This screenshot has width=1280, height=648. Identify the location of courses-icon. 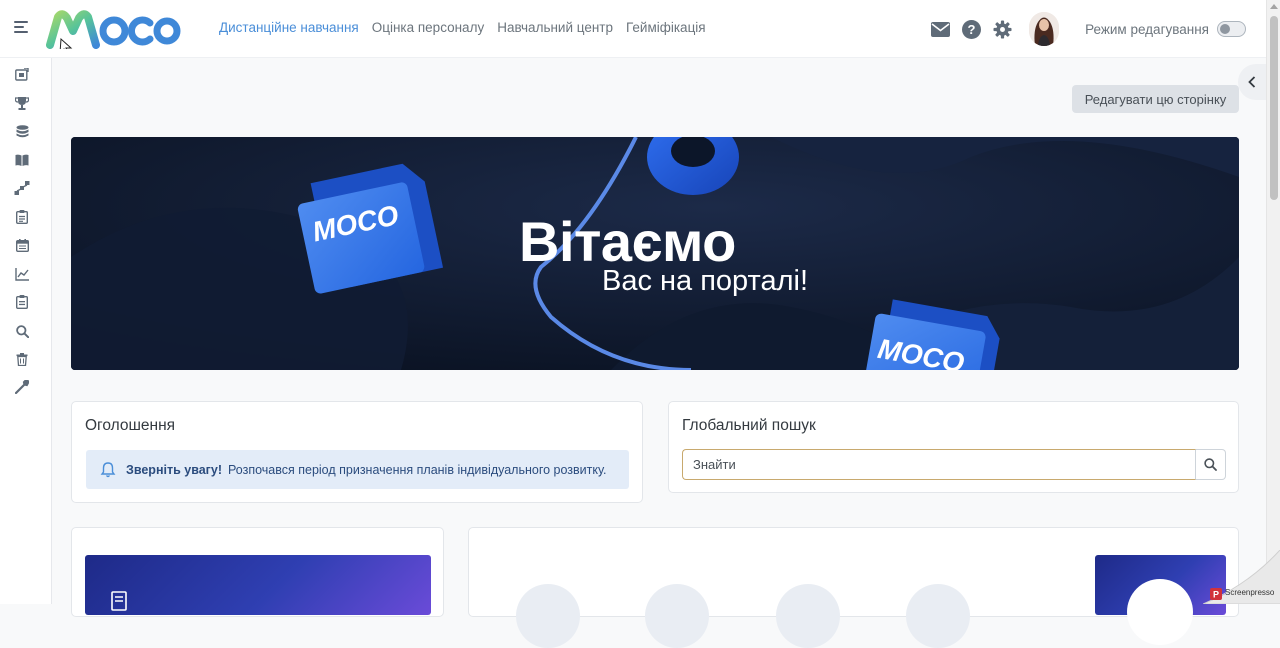
(22, 74).